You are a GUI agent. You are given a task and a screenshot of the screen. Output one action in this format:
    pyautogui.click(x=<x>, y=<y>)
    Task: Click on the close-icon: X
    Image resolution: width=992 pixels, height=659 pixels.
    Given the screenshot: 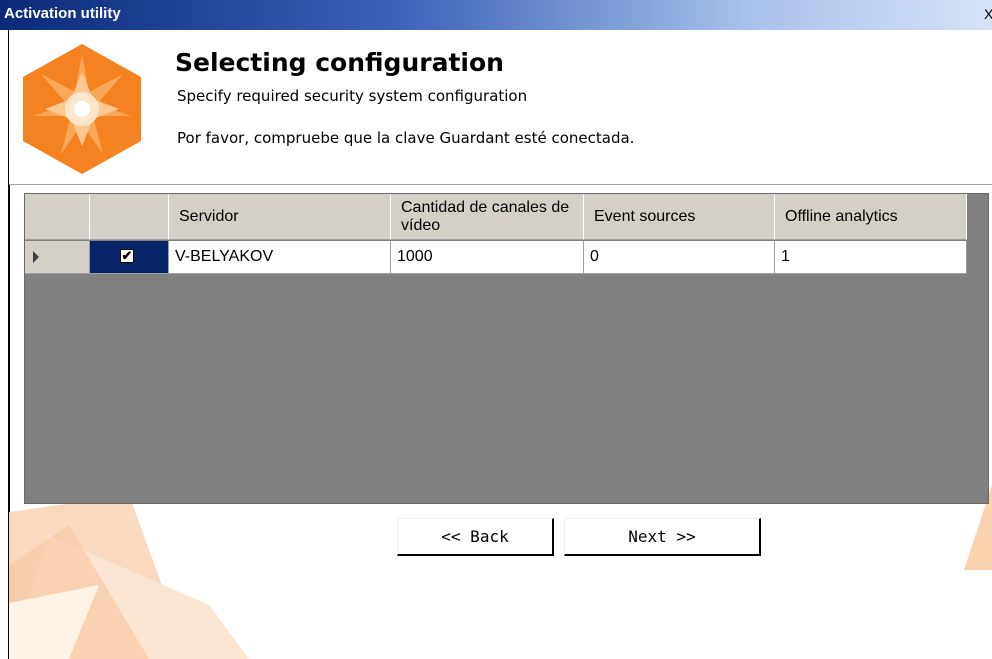 What is the action you would take?
    pyautogui.click(x=988, y=14)
    